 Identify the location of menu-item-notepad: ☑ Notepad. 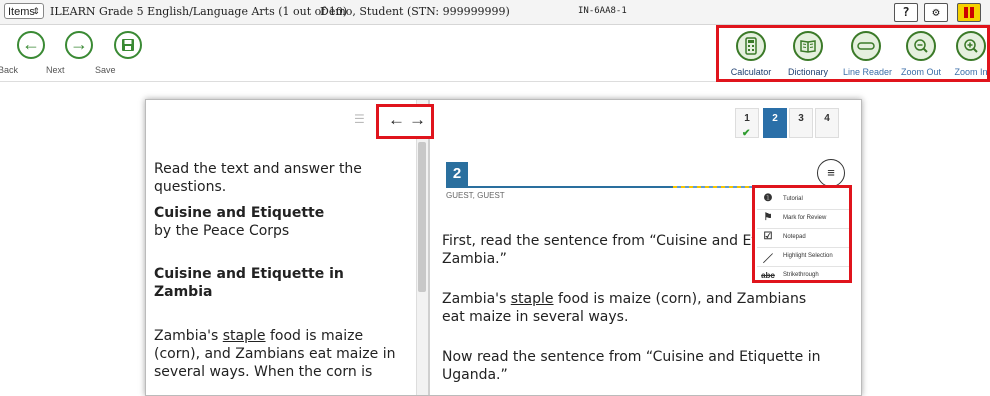
(803, 238).